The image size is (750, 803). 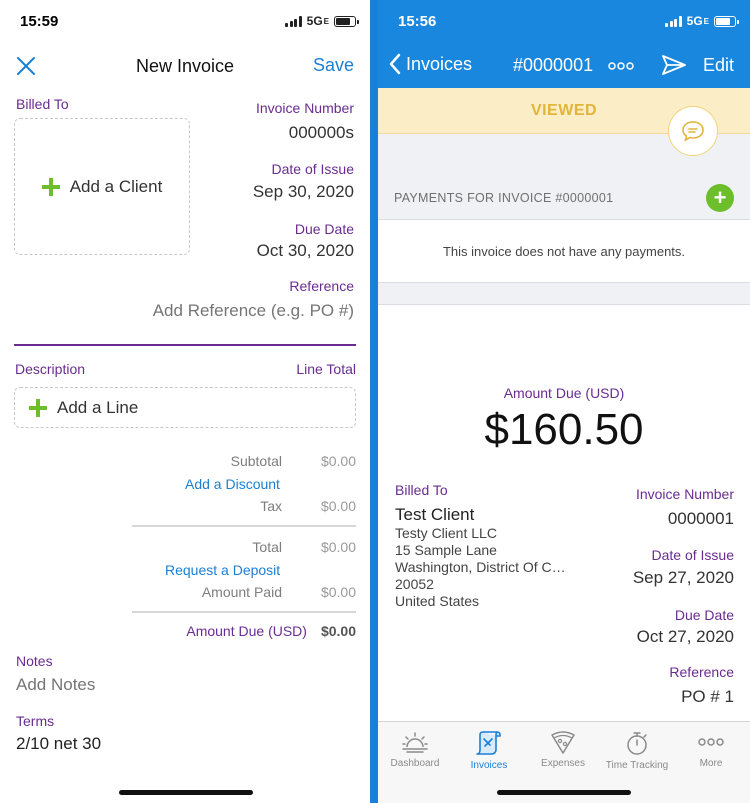 I want to click on comment-icon, so click(x=693, y=131).